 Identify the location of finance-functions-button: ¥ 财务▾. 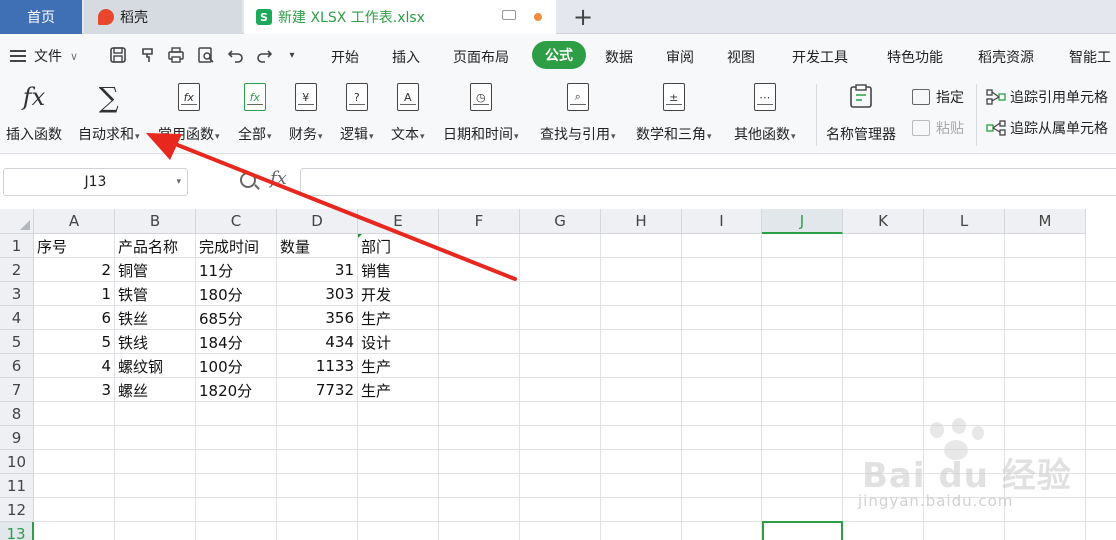
(306, 113).